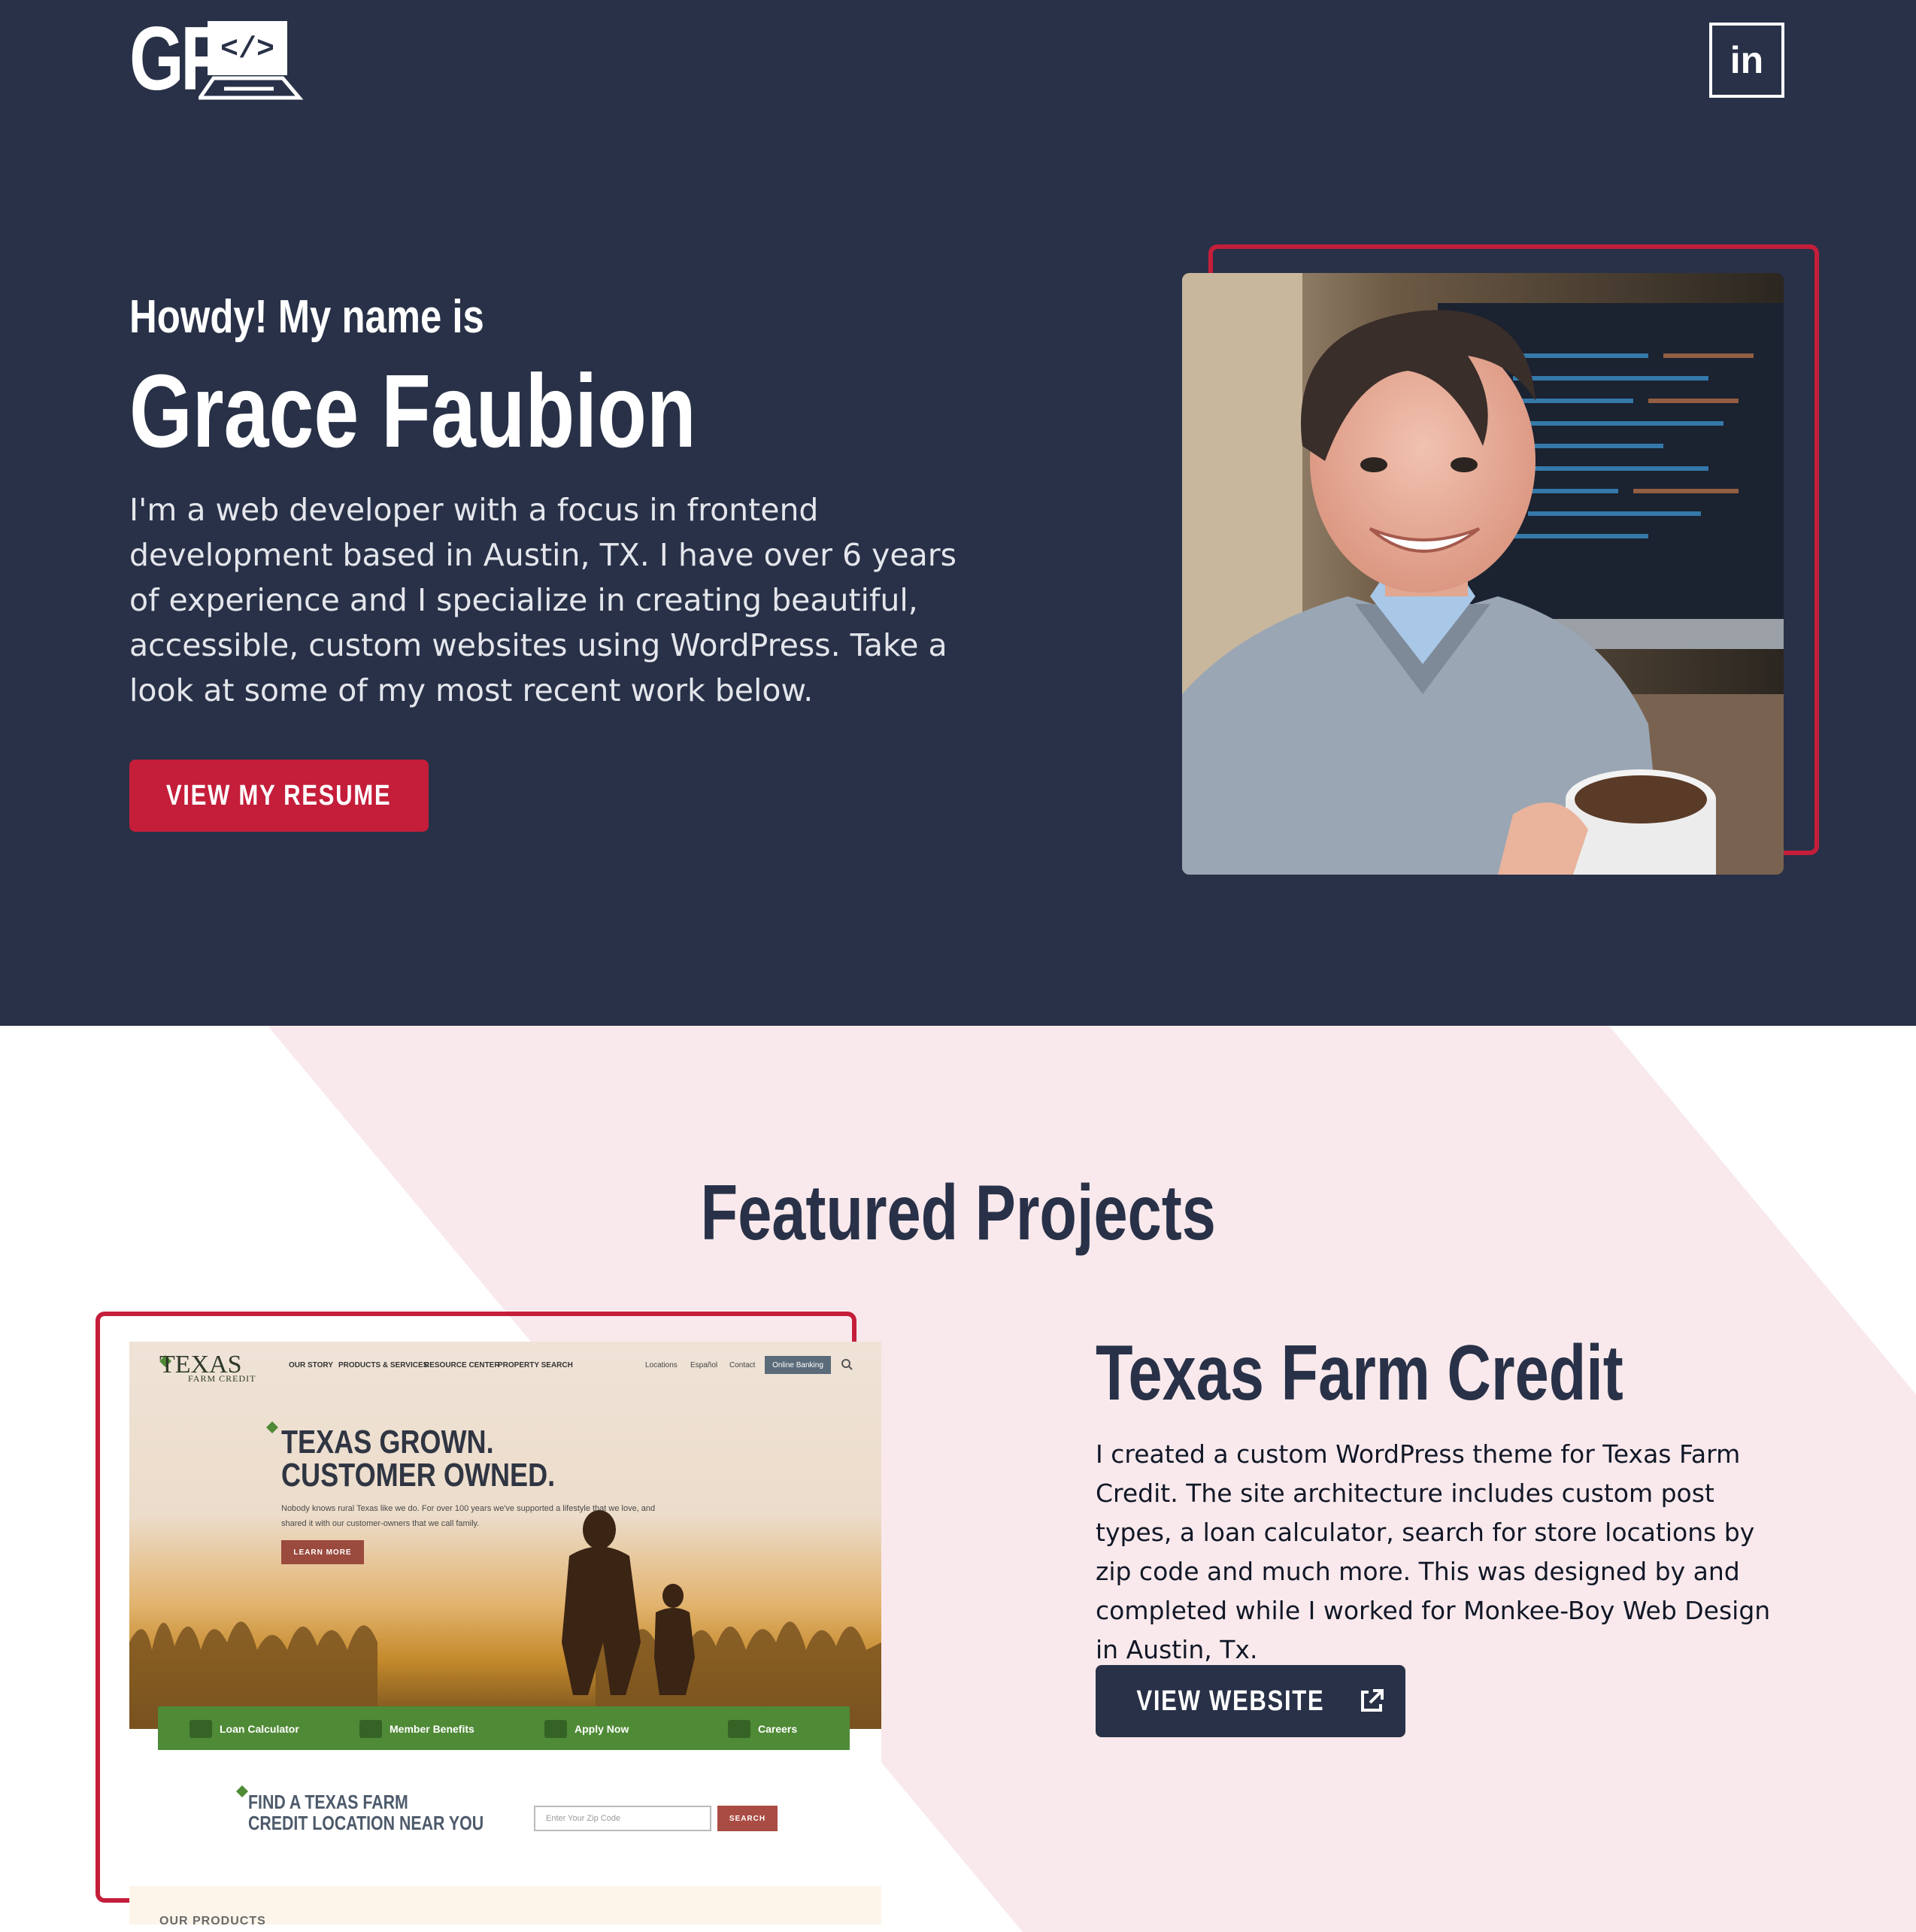  What do you see at coordinates (371, 1729) in the screenshot?
I see `people-icon` at bounding box center [371, 1729].